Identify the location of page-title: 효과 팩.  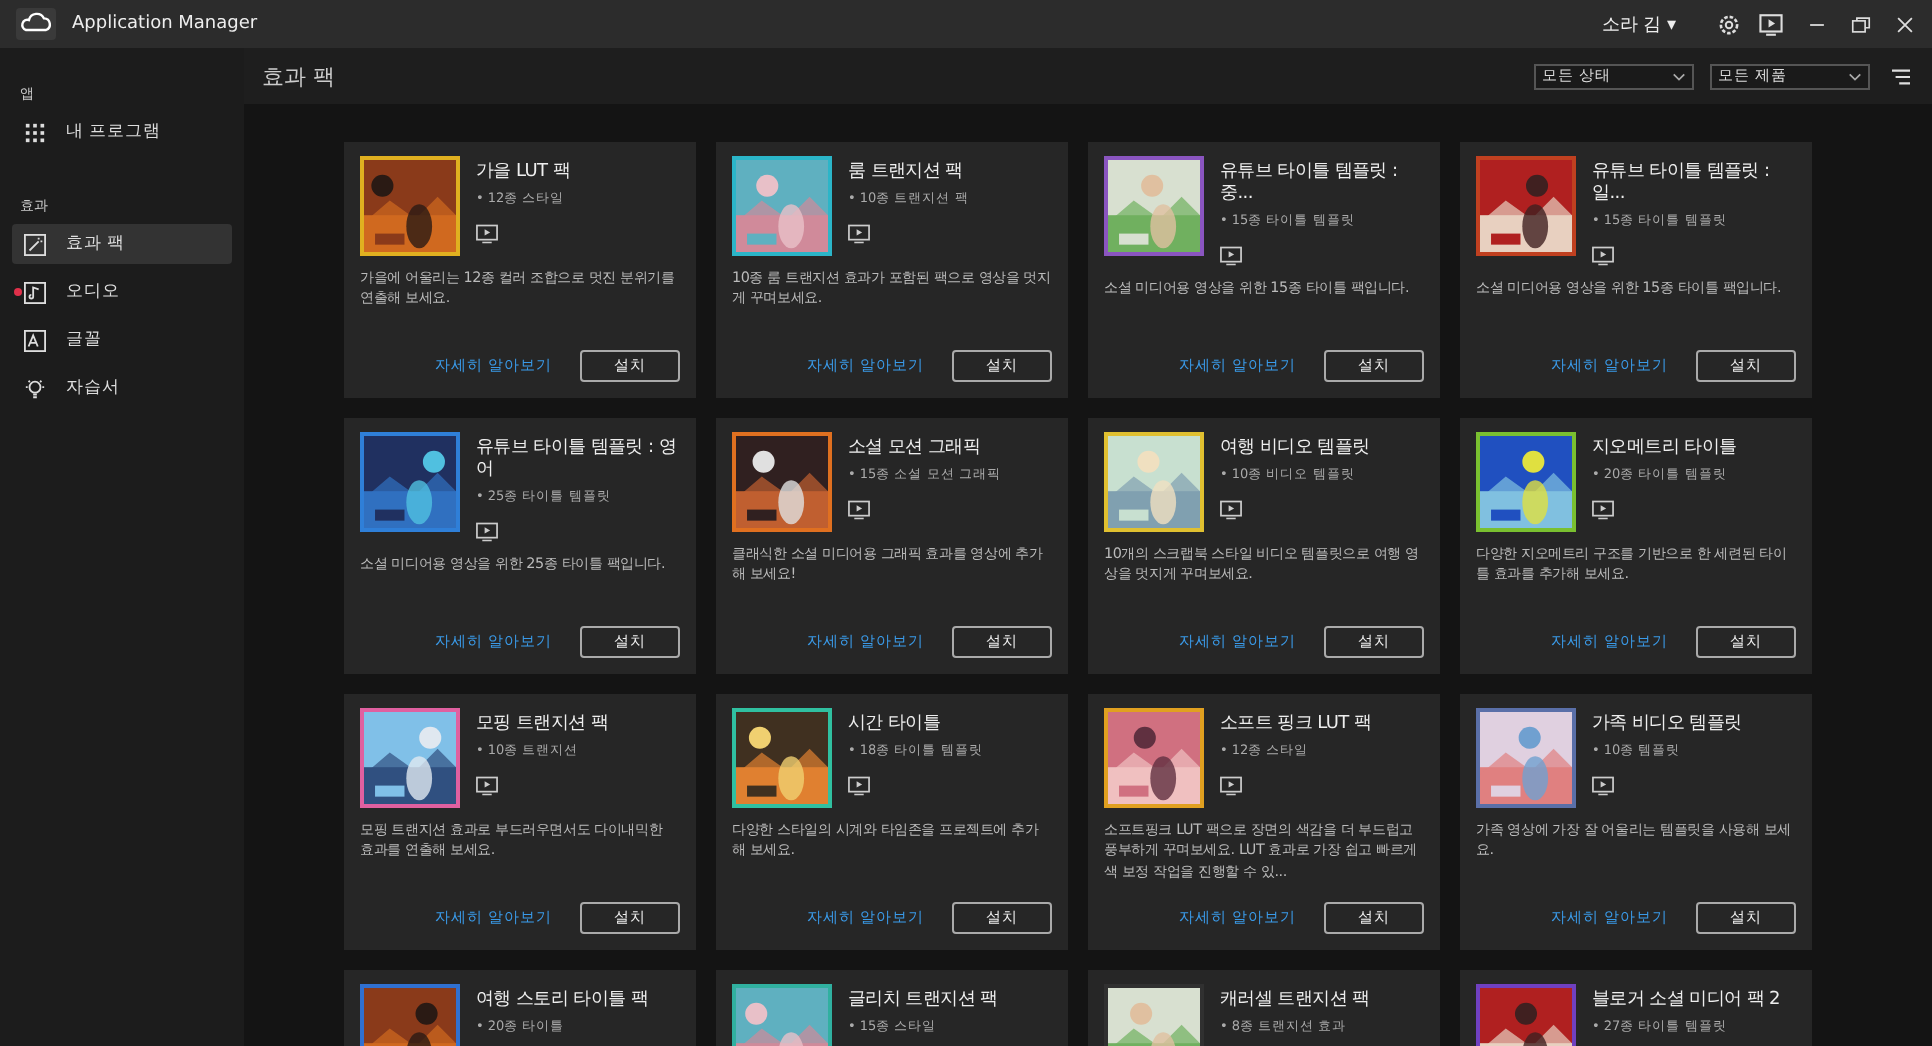
(298, 76).